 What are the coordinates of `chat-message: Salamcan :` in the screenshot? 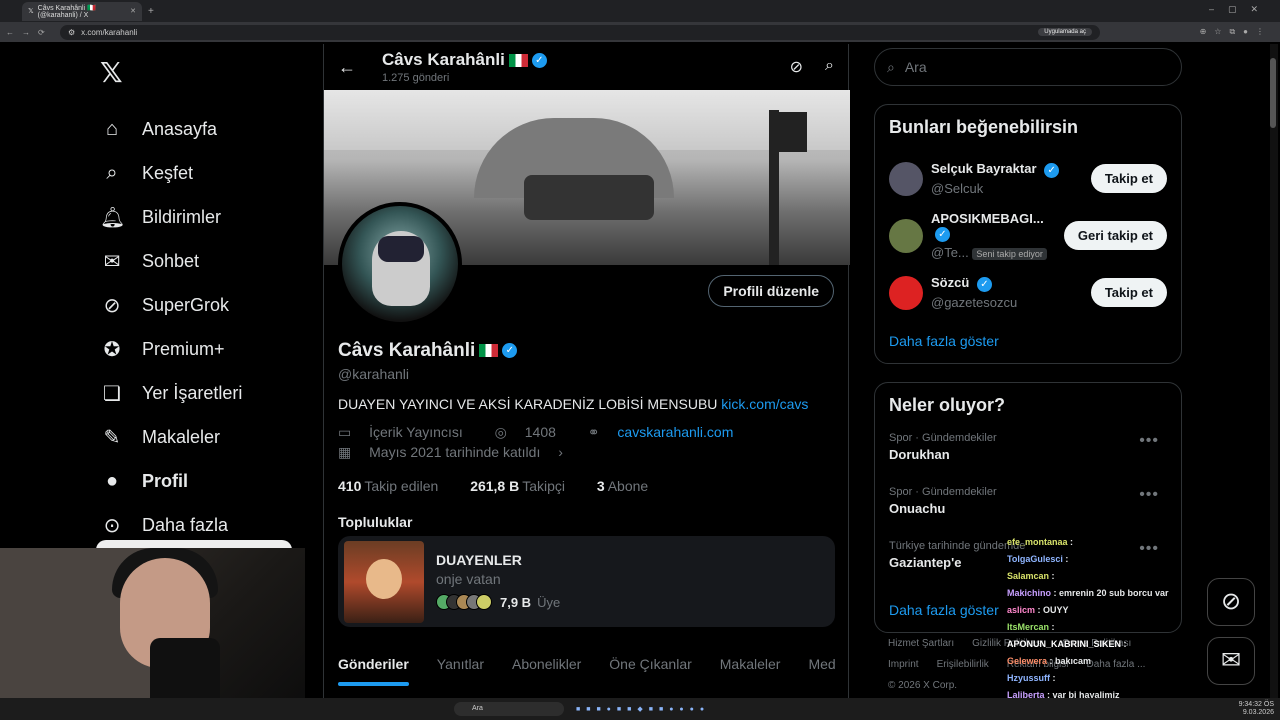 It's located at (1031, 576).